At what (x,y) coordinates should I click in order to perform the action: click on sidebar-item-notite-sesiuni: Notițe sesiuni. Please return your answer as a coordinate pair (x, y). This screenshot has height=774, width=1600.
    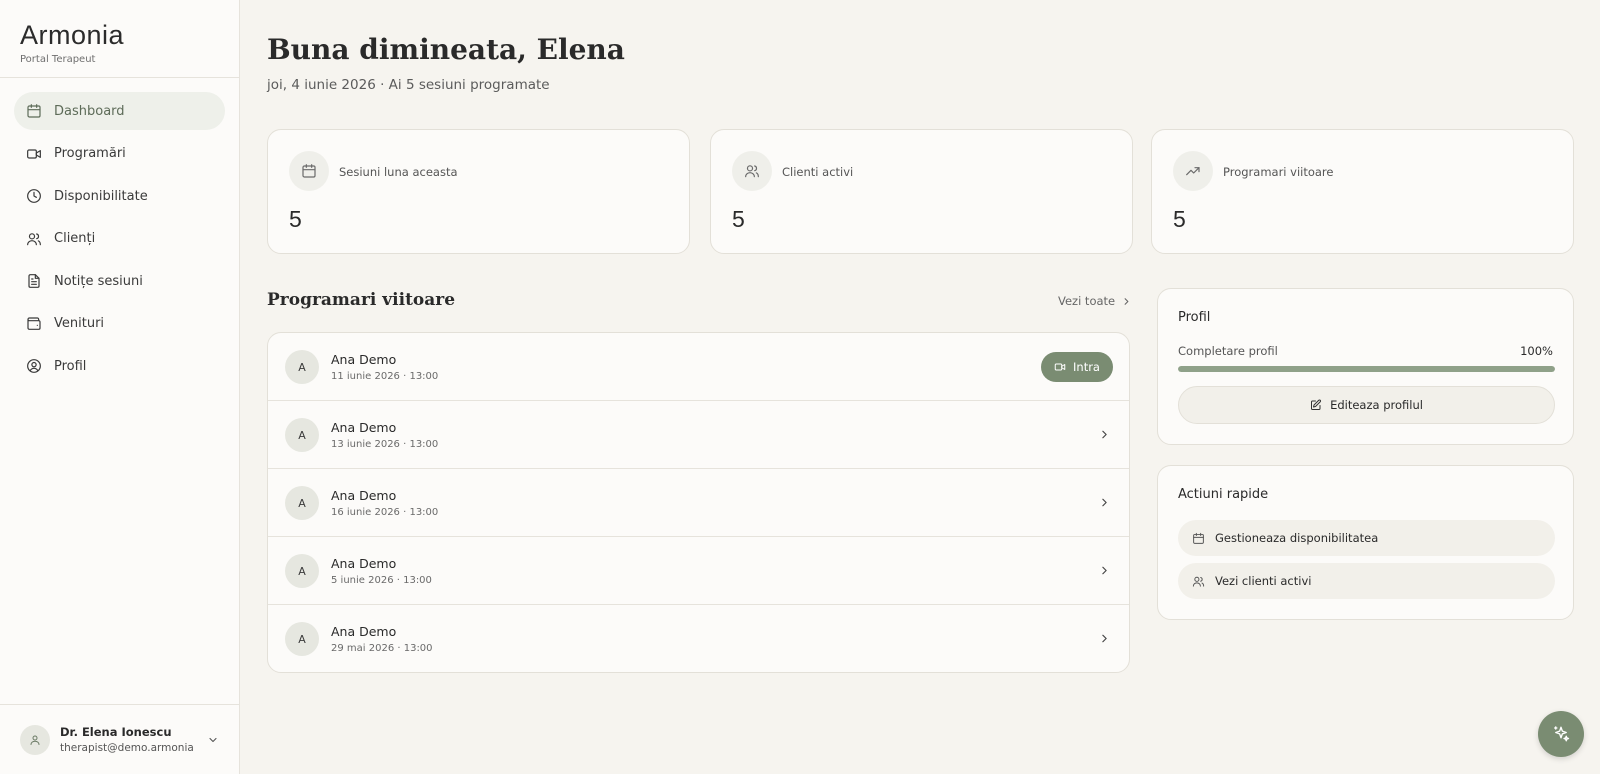
    Looking at the image, I should click on (119, 281).